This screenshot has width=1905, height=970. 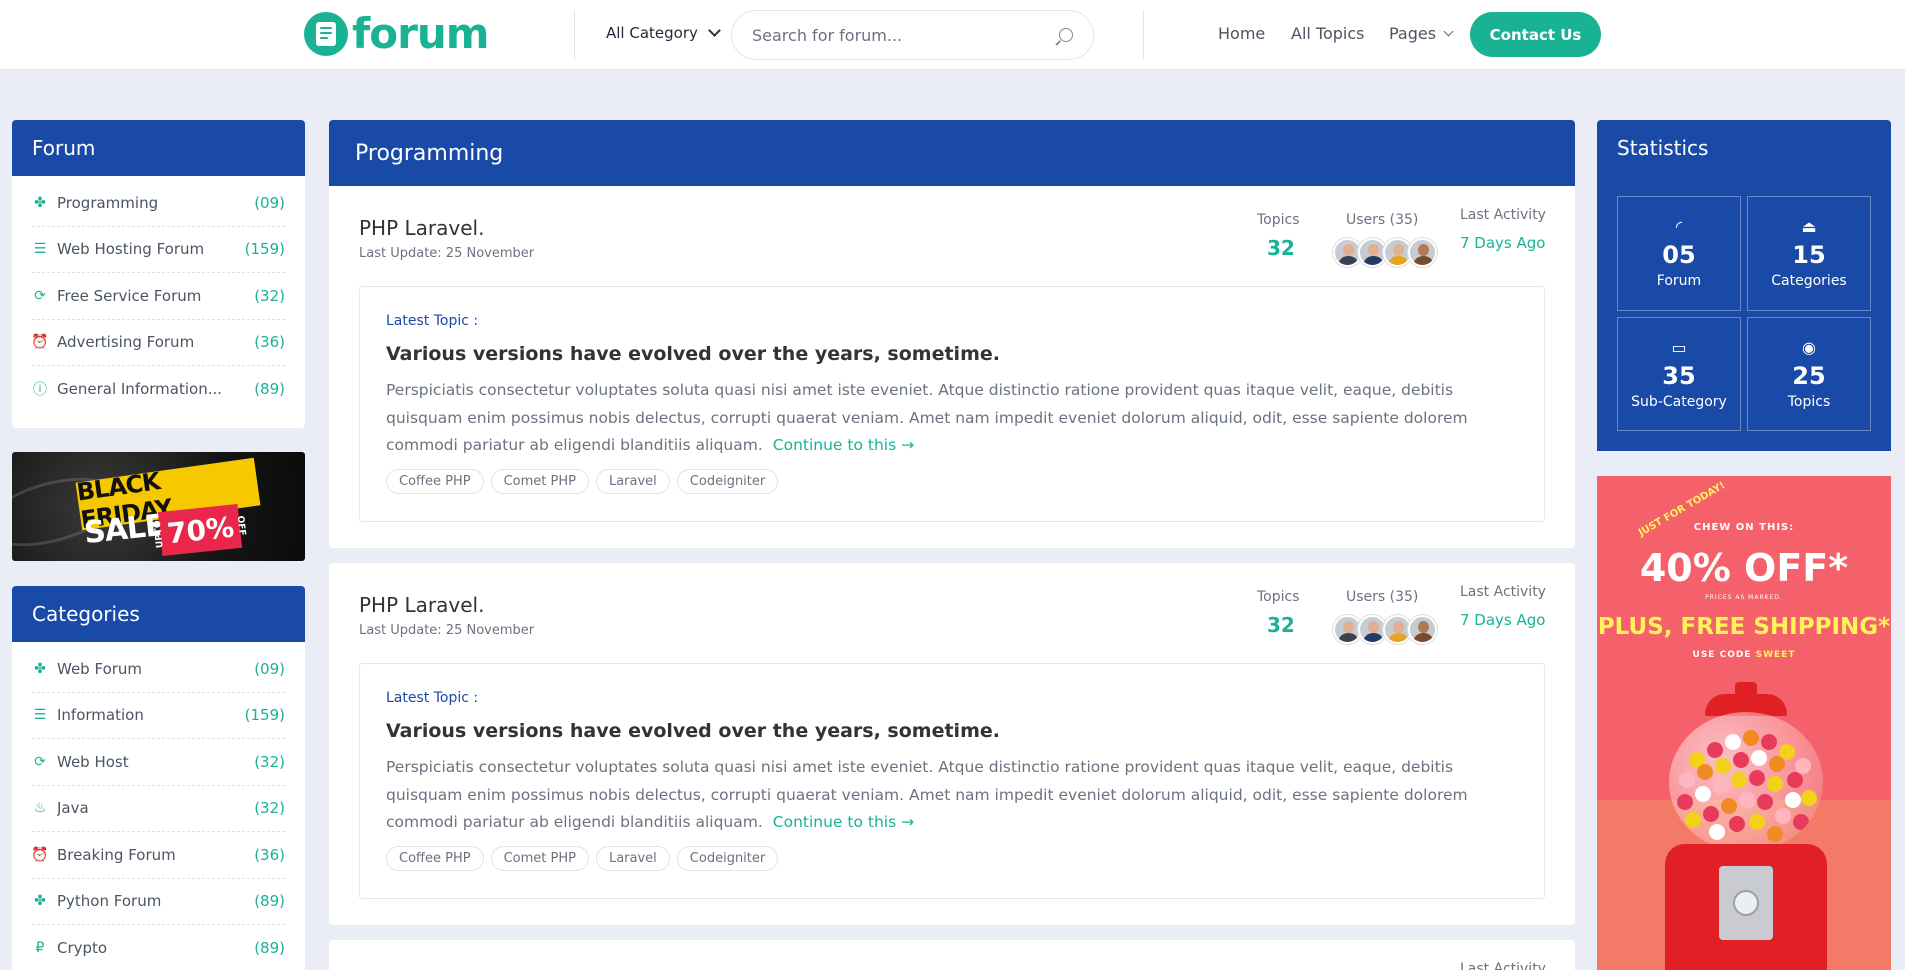 I want to click on search-icon, so click(x=1066, y=35).